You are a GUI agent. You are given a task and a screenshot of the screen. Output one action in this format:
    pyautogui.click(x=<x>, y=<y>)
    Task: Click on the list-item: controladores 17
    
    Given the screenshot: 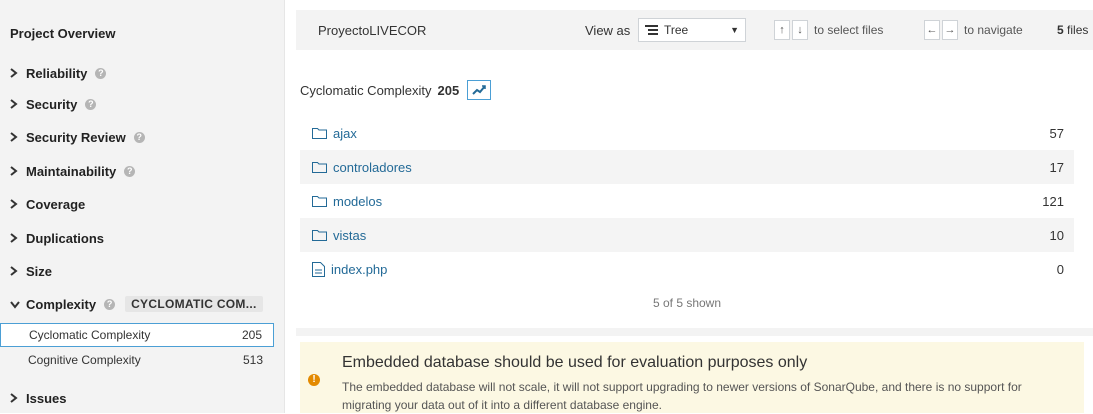 What is the action you would take?
    pyautogui.click(x=687, y=167)
    